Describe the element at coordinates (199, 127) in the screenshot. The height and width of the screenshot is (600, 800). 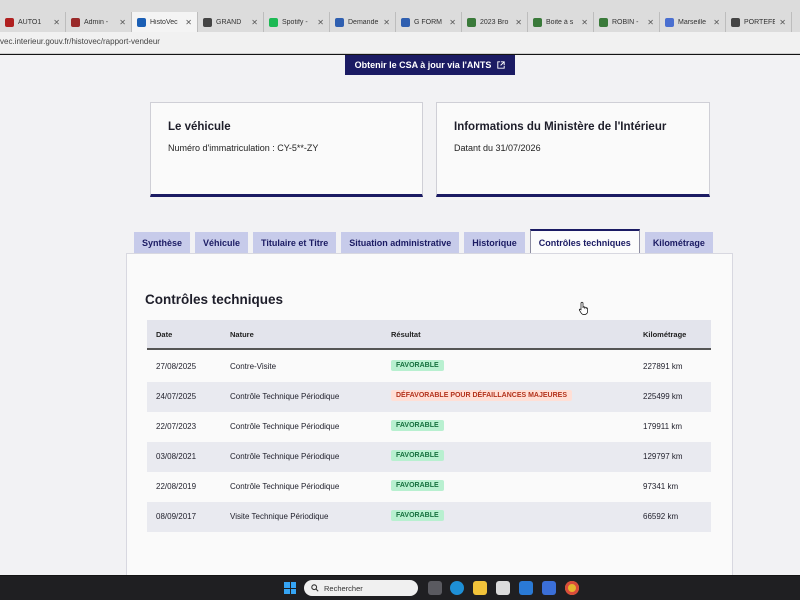
I see `vehicle-card-title: Le véhicule` at that location.